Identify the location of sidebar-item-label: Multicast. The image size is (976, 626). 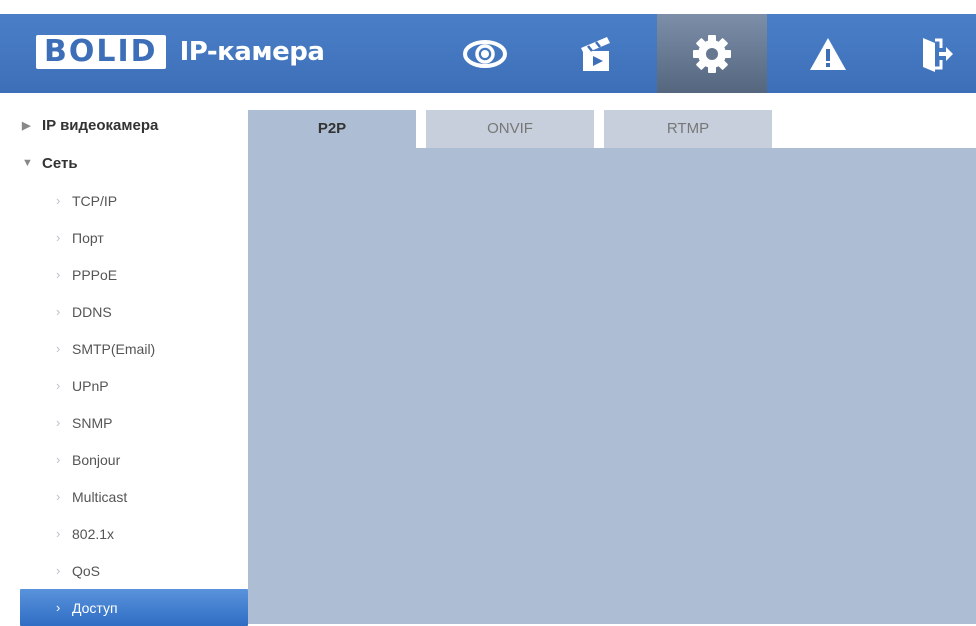
(100, 496).